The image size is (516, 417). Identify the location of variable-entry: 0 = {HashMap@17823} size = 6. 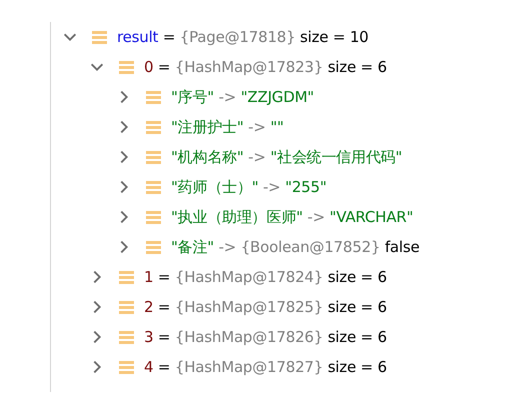
(265, 67).